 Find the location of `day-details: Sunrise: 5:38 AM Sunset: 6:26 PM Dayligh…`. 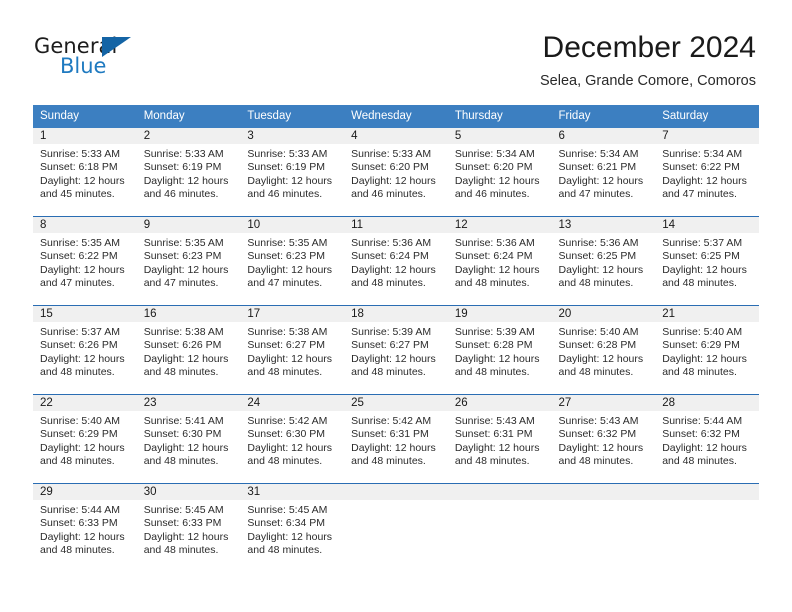

day-details: Sunrise: 5:38 AM Sunset: 6:26 PM Dayligh… is located at coordinates (189, 351).